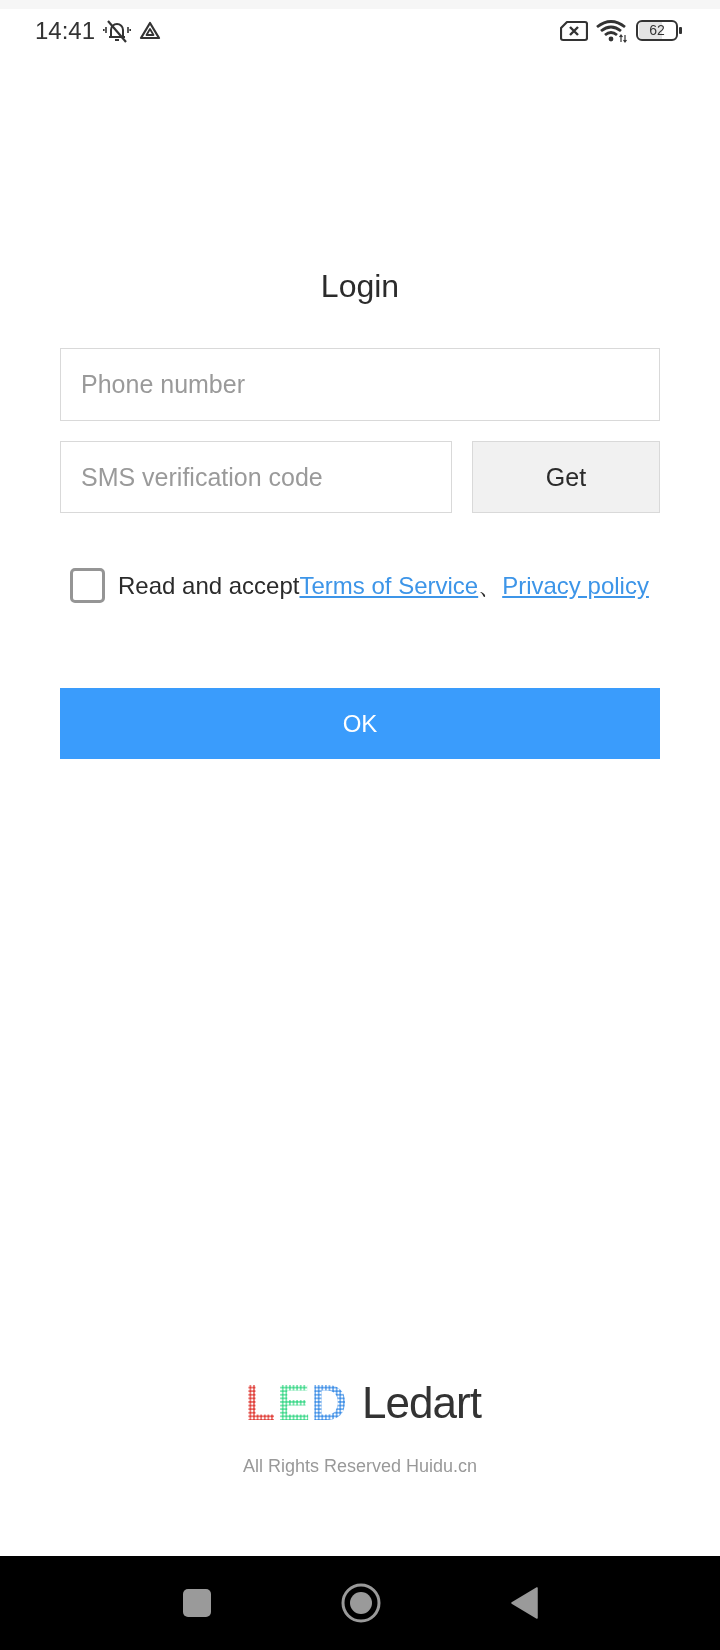 The image size is (720, 1650). What do you see at coordinates (574, 30) in the screenshot?
I see `sim-card-x-icon` at bounding box center [574, 30].